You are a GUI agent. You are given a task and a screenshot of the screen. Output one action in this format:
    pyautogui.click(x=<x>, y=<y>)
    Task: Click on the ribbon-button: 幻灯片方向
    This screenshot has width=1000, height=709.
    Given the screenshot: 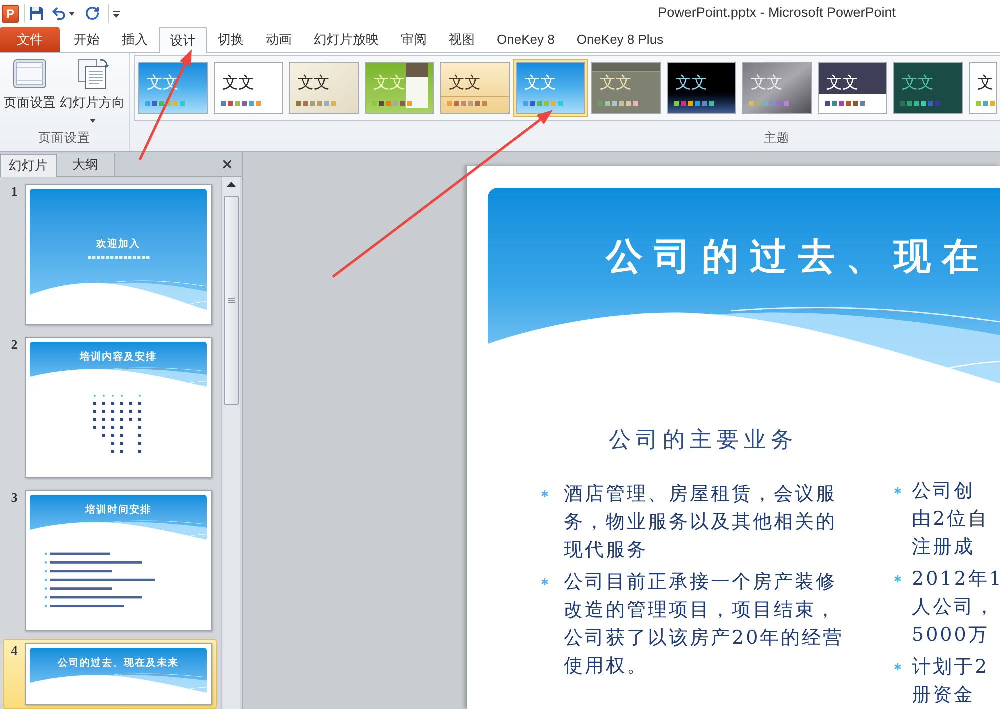 What is the action you would take?
    pyautogui.click(x=92, y=90)
    